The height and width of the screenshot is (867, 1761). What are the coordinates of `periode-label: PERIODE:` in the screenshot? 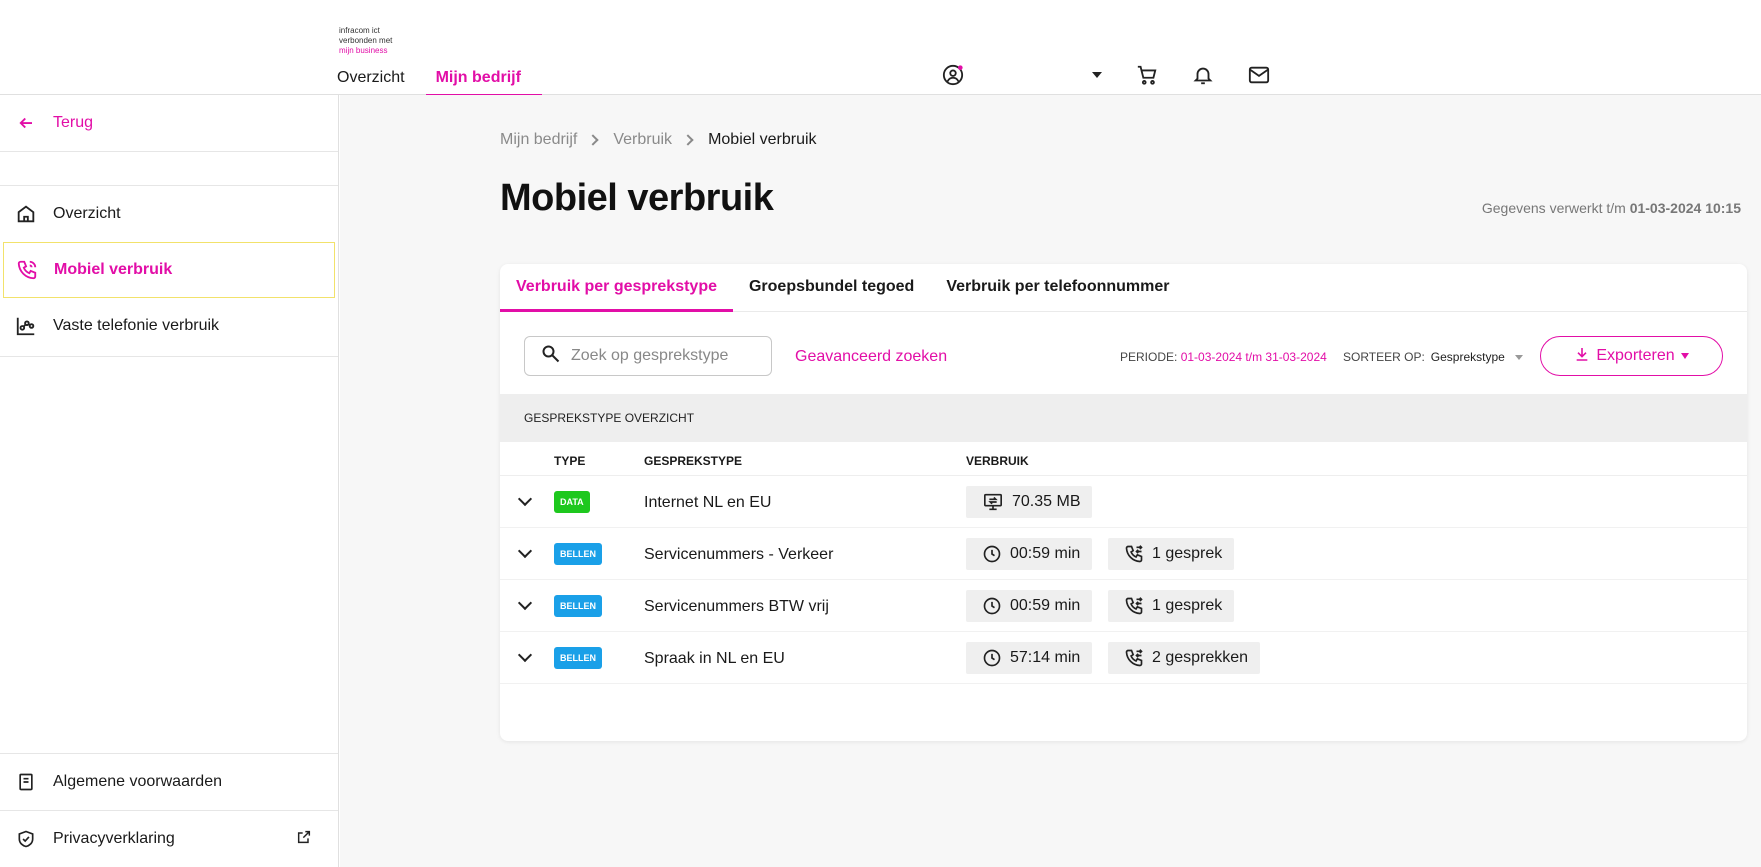 It's located at (1149, 357).